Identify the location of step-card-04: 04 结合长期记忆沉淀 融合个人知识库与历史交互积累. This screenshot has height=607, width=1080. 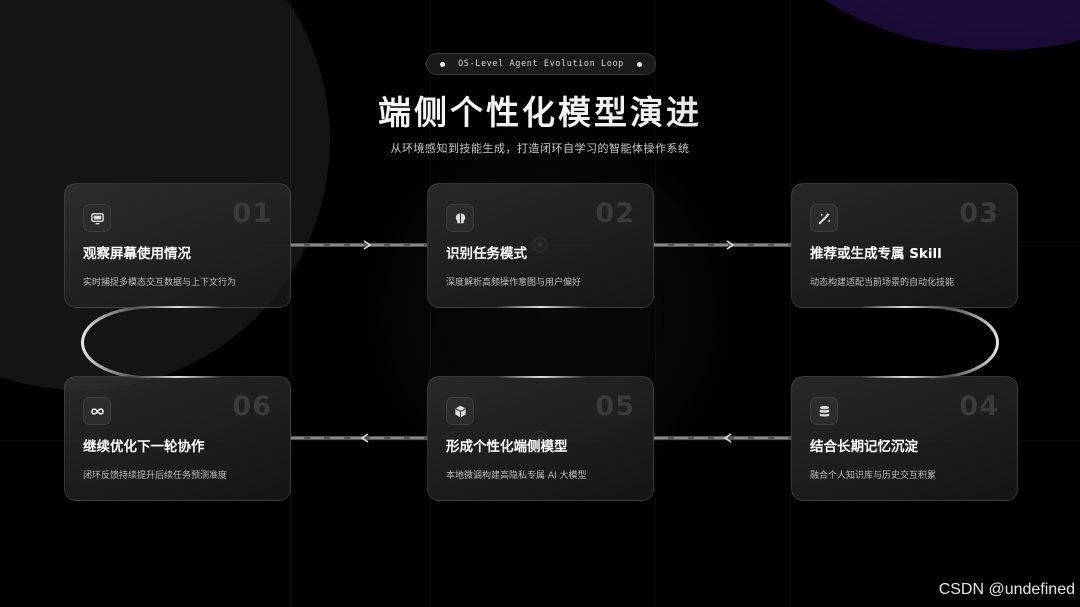
(904, 438).